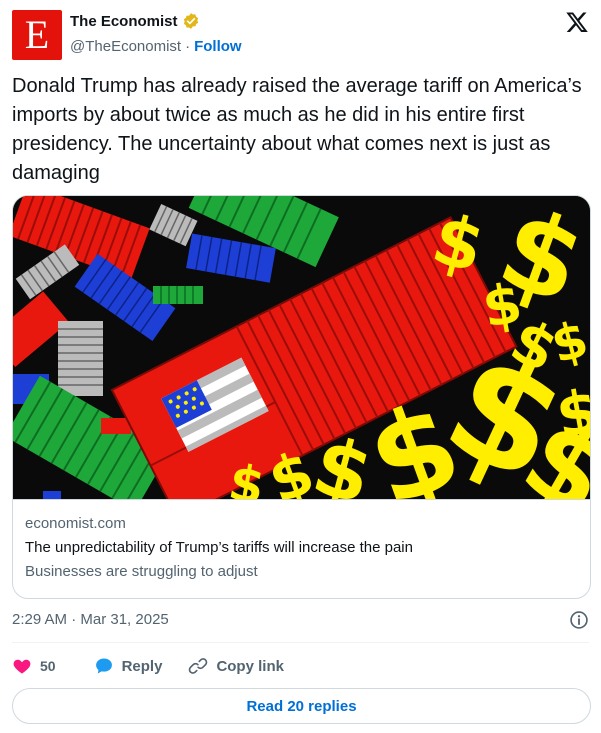 The image size is (601, 733). I want to click on divider, so click(300, 642).